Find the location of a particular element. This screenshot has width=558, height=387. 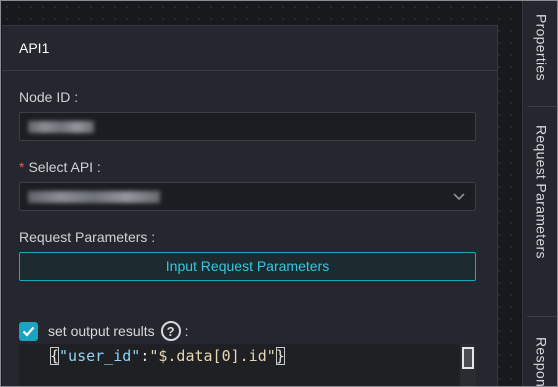

tab-properties-label: Properties is located at coordinates (541, 47).